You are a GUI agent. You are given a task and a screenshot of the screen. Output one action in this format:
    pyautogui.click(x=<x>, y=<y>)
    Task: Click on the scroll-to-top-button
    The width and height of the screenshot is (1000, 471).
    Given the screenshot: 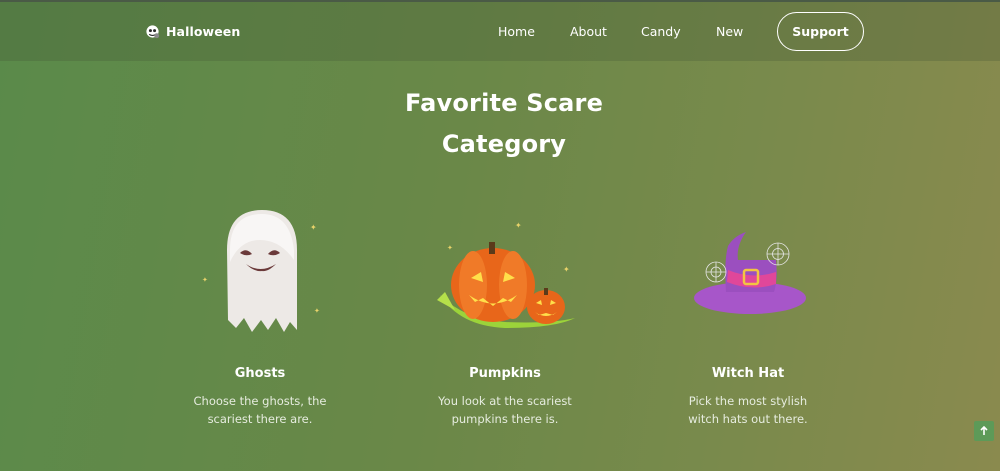 What is the action you would take?
    pyautogui.click(x=984, y=431)
    